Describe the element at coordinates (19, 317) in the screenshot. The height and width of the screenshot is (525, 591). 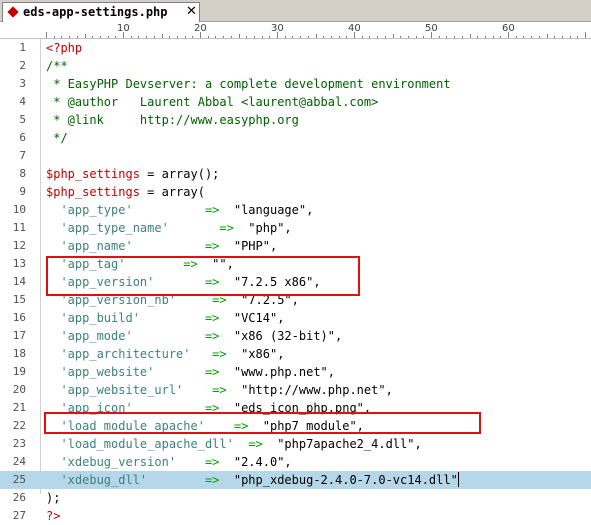
I see `line-number: 16` at that location.